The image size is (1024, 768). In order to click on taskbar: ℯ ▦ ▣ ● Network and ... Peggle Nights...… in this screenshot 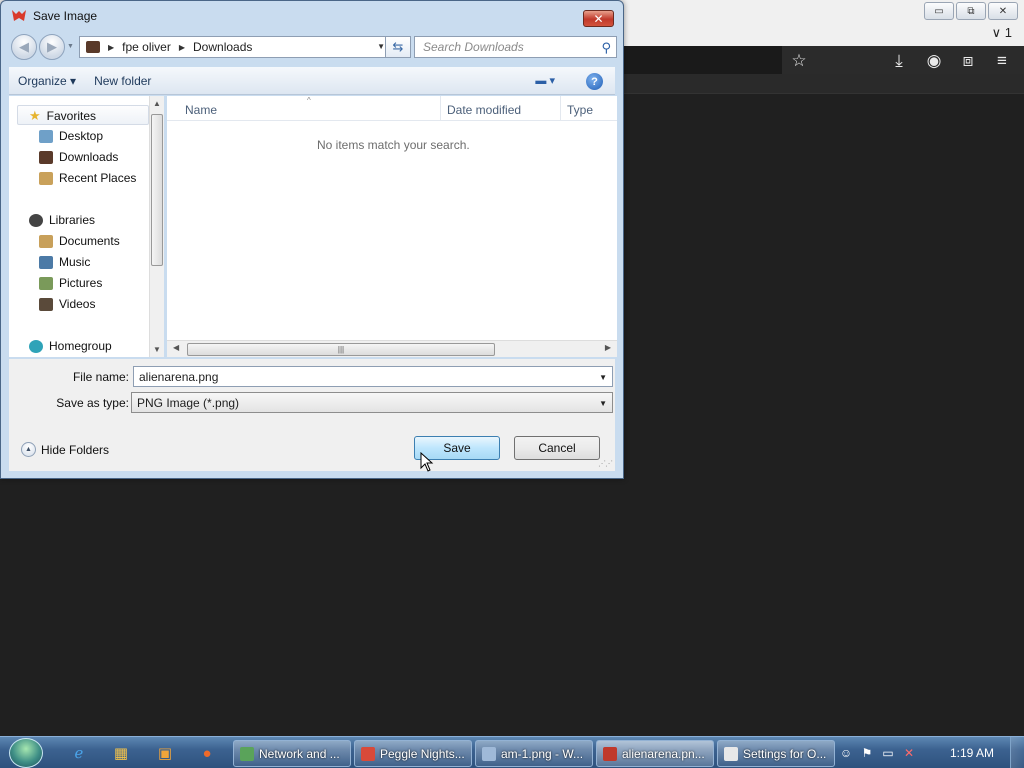, I will do `click(512, 752)`.